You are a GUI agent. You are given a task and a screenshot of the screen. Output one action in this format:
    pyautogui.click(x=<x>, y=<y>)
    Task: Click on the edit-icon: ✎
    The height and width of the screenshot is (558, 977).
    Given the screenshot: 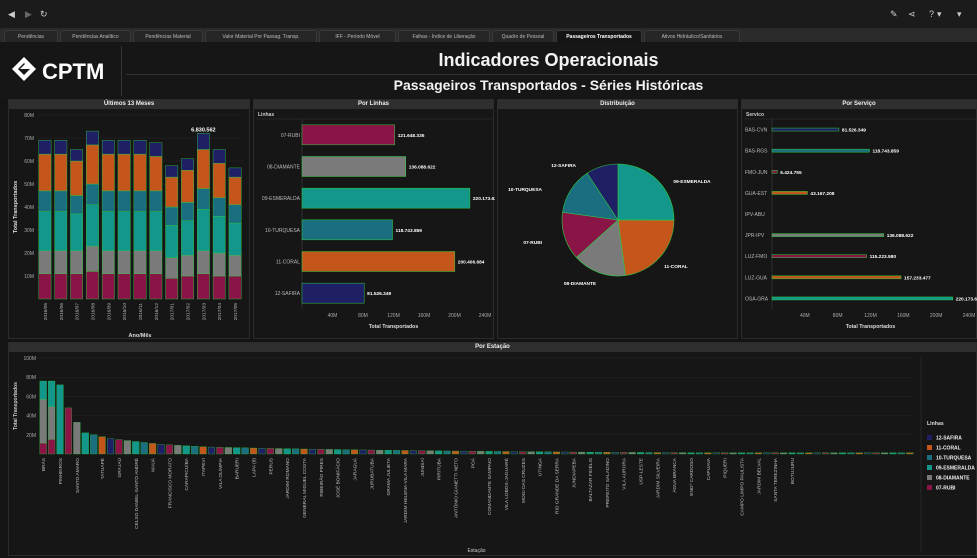 What is the action you would take?
    pyautogui.click(x=894, y=14)
    